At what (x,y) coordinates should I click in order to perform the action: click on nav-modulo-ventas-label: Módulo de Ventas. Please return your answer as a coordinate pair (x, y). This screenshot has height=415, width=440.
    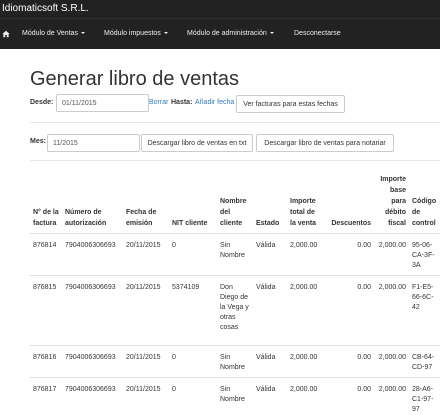
    Looking at the image, I should click on (50, 33).